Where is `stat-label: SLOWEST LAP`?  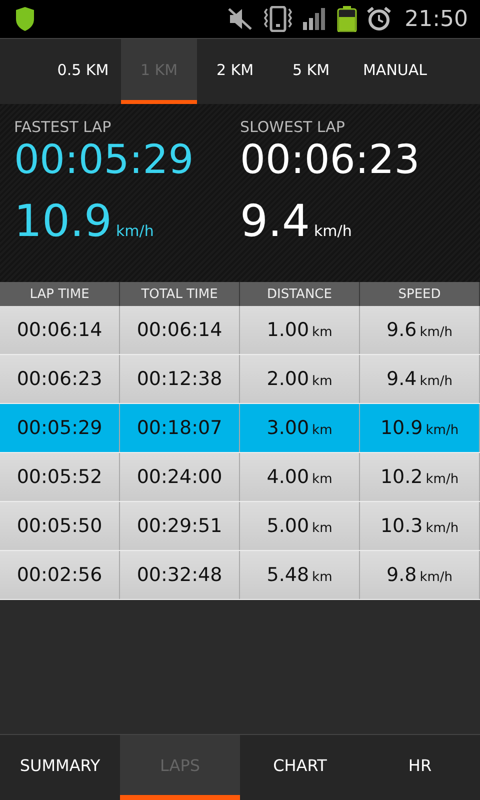
stat-label: SLOWEST LAP is located at coordinates (293, 127).